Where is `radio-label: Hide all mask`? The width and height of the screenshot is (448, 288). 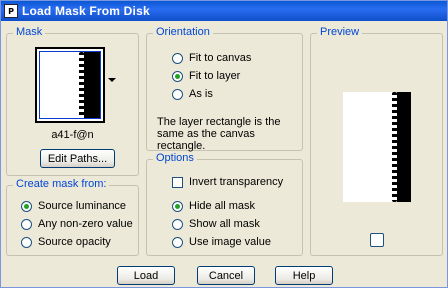
radio-label: Hide all mask is located at coordinates (222, 206).